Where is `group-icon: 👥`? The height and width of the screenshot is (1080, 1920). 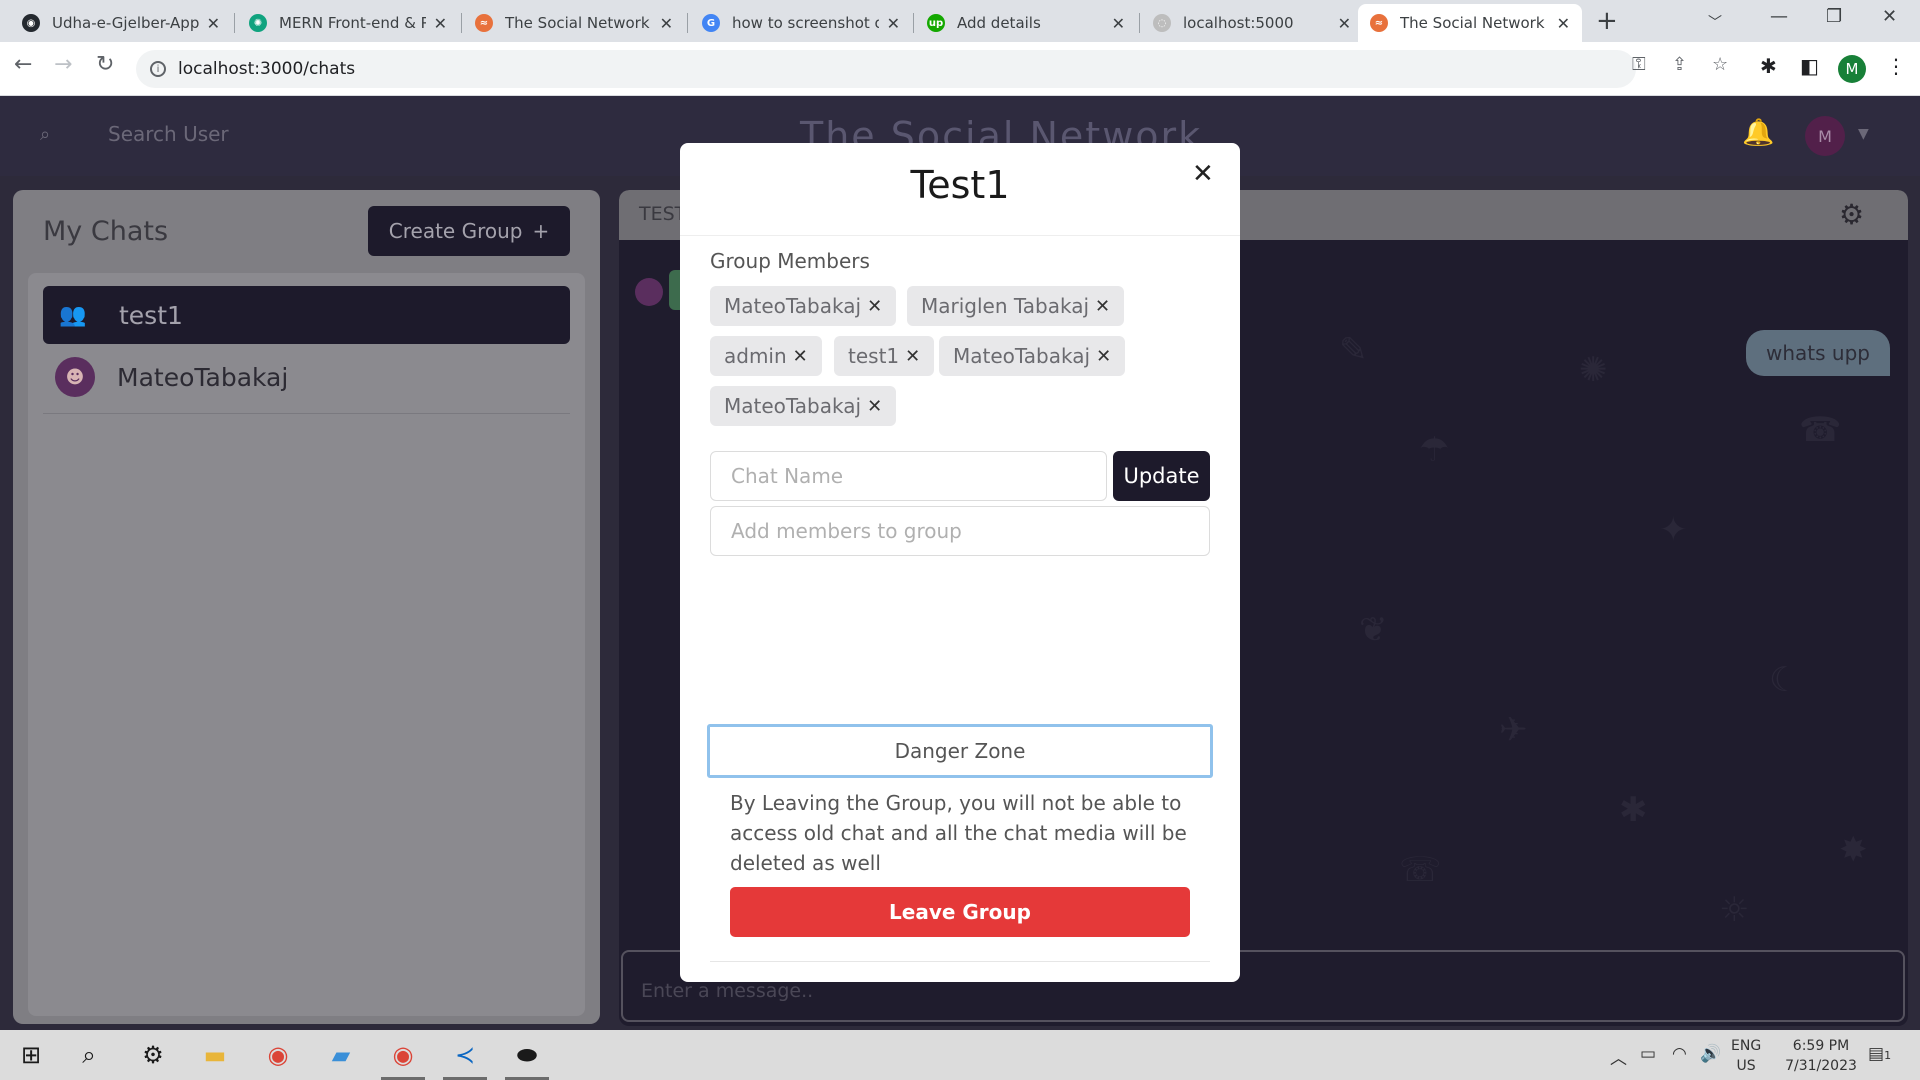
group-icon: 👥 is located at coordinates (73, 315).